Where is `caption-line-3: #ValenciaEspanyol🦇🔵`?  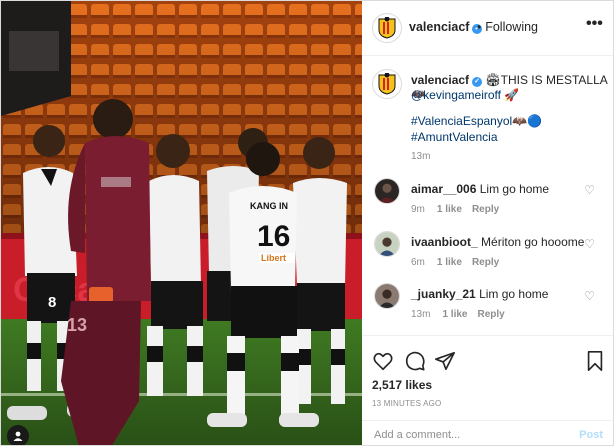
caption-line-3: #ValenciaEspanyol🦇🔵 is located at coordinates (476, 121).